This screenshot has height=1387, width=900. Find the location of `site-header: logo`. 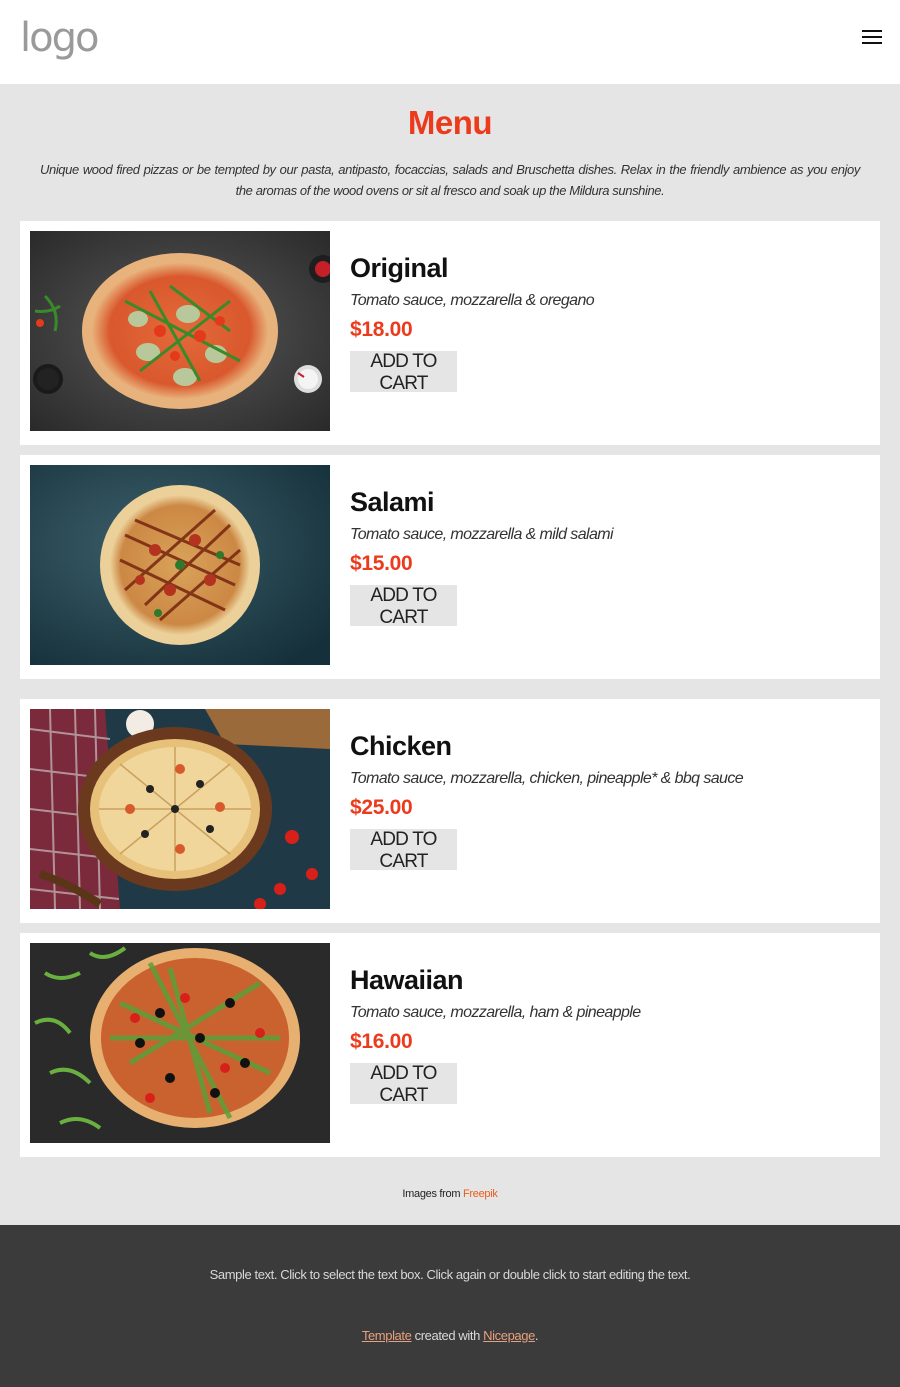

site-header: logo is located at coordinates (450, 42).